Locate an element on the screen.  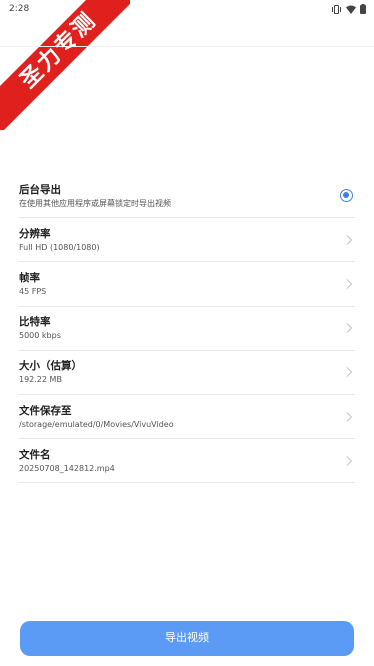
test-ribbon: 圣力专测 is located at coordinates (65, 65).